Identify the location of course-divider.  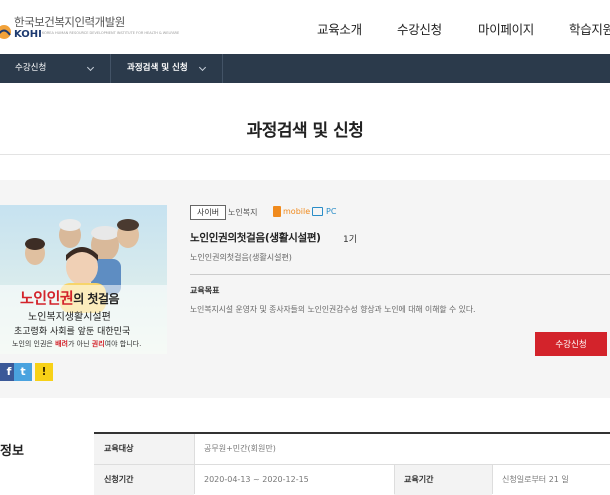
(400, 274).